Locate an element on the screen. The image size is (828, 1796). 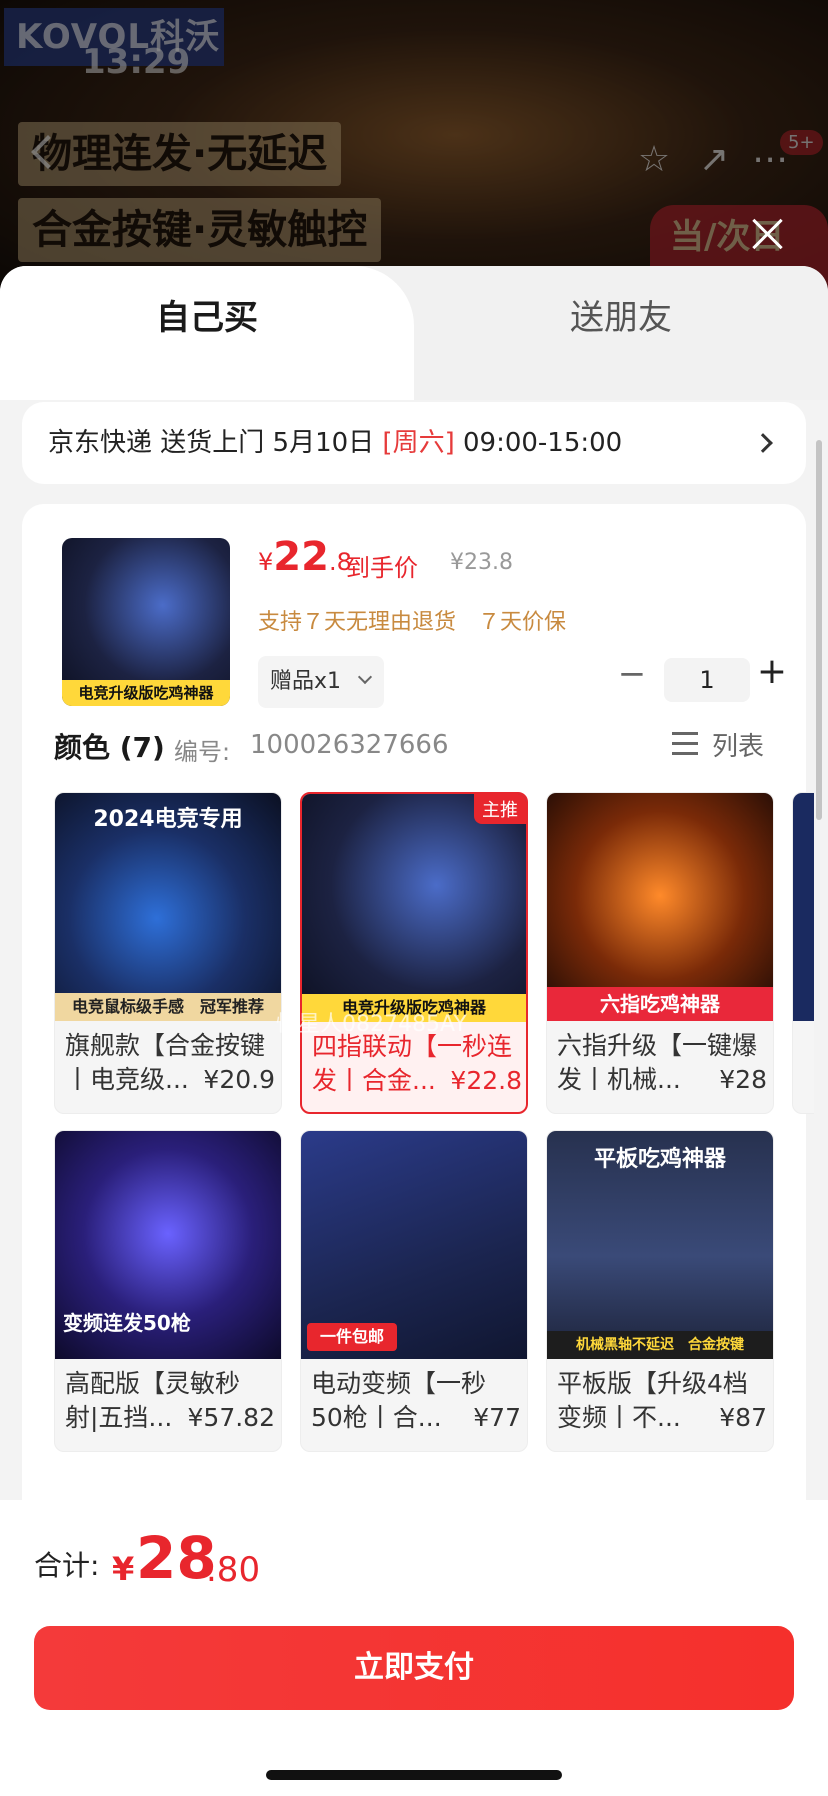
pay-now-button: 立即支付 is located at coordinates (414, 1668).